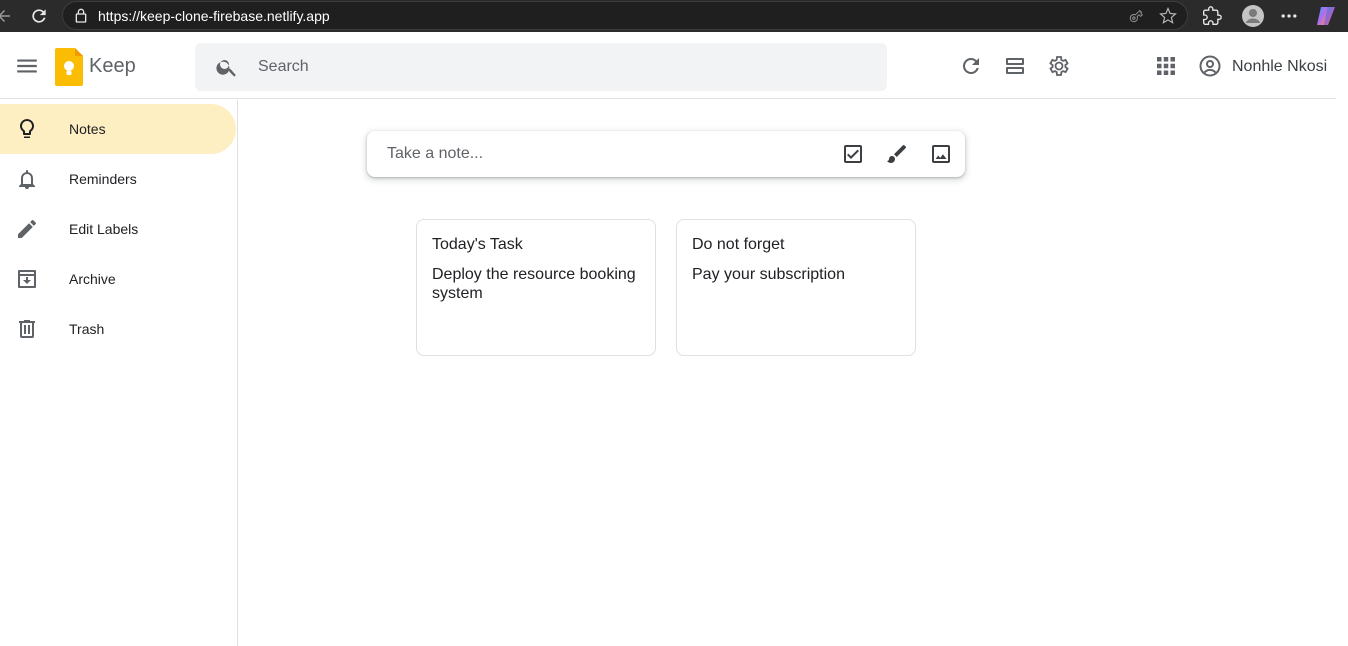 Image resolution: width=1348 pixels, height=646 pixels. I want to click on sidebar-item-reminders: Reminders, so click(118, 179).